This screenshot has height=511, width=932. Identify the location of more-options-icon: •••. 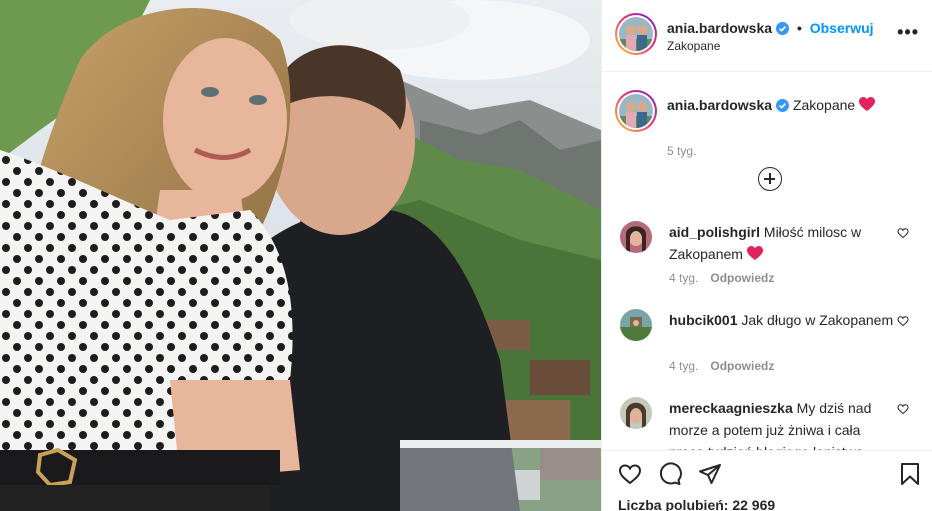
(908, 32).